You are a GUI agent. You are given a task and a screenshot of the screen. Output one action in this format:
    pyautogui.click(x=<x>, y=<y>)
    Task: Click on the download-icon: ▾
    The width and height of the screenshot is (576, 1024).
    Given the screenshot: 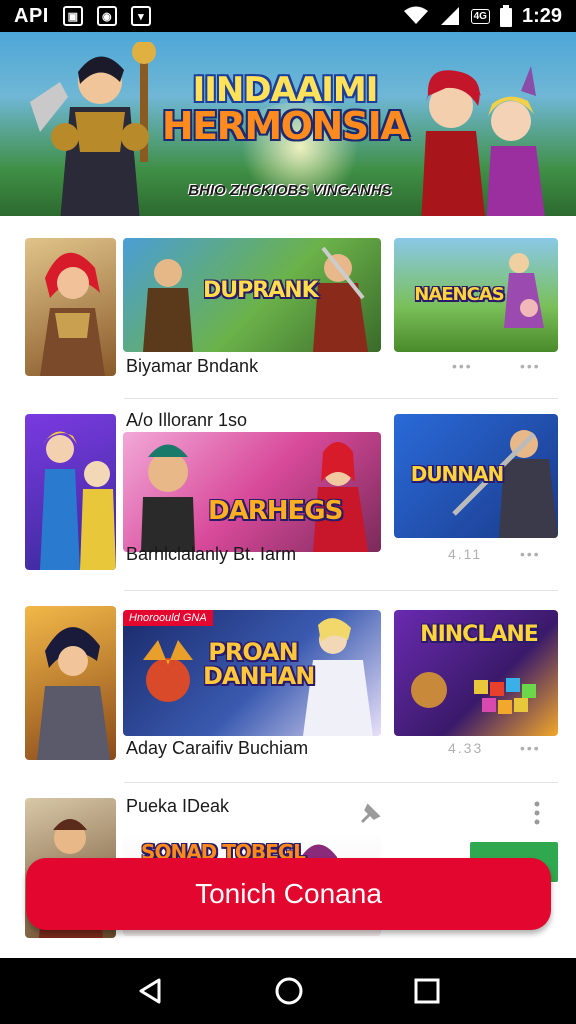 What is the action you would take?
    pyautogui.click(x=140, y=16)
    